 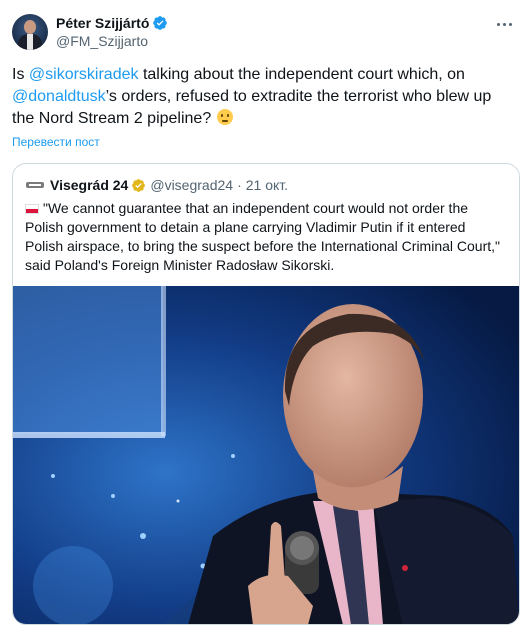 What do you see at coordinates (30, 32) in the screenshot?
I see `avatar` at bounding box center [30, 32].